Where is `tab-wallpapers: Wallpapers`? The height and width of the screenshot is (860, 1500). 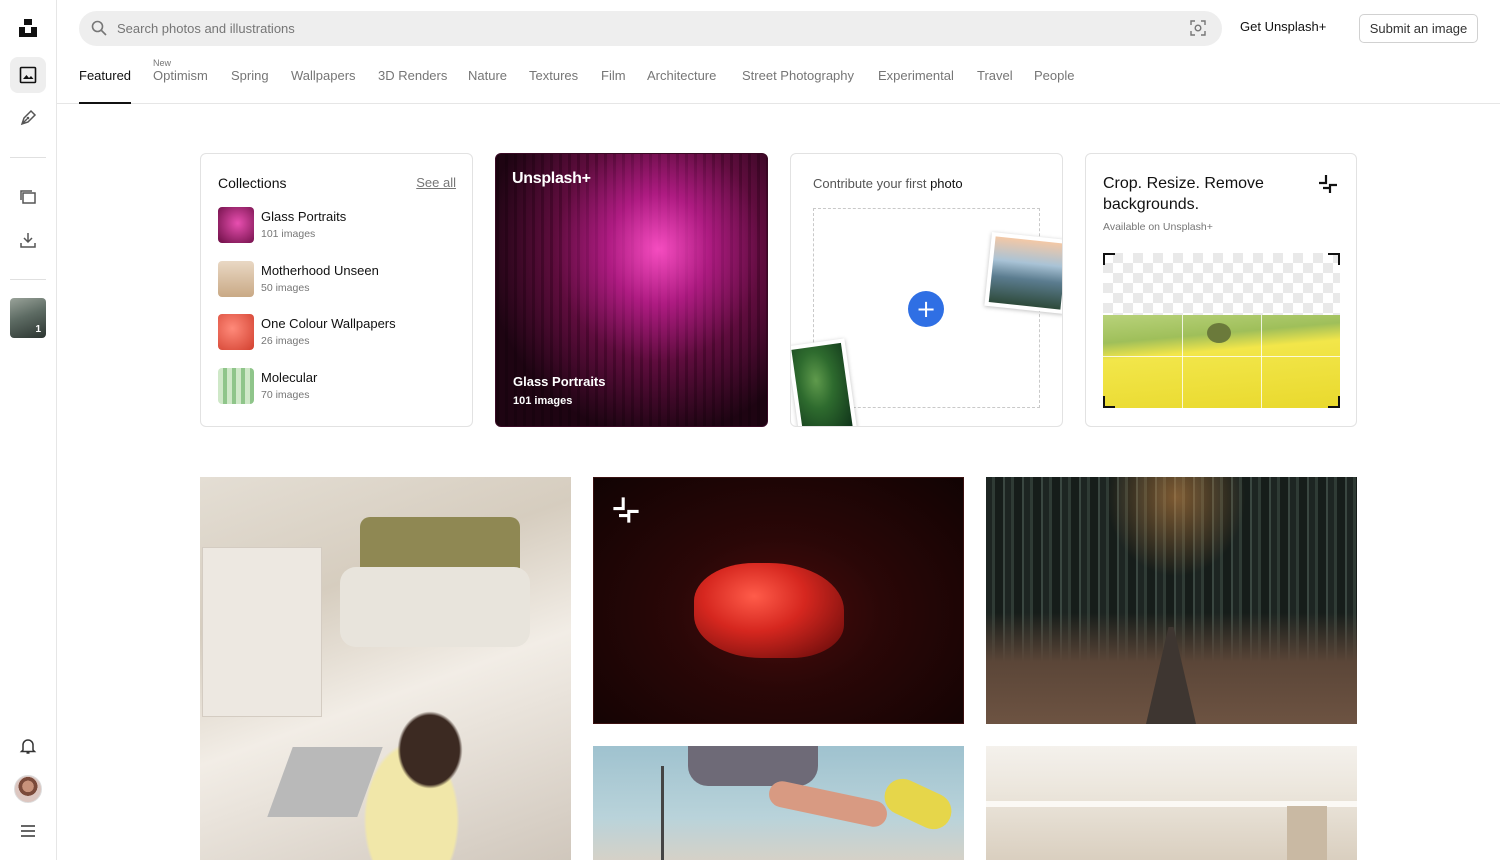 tab-wallpapers: Wallpapers is located at coordinates (323, 75).